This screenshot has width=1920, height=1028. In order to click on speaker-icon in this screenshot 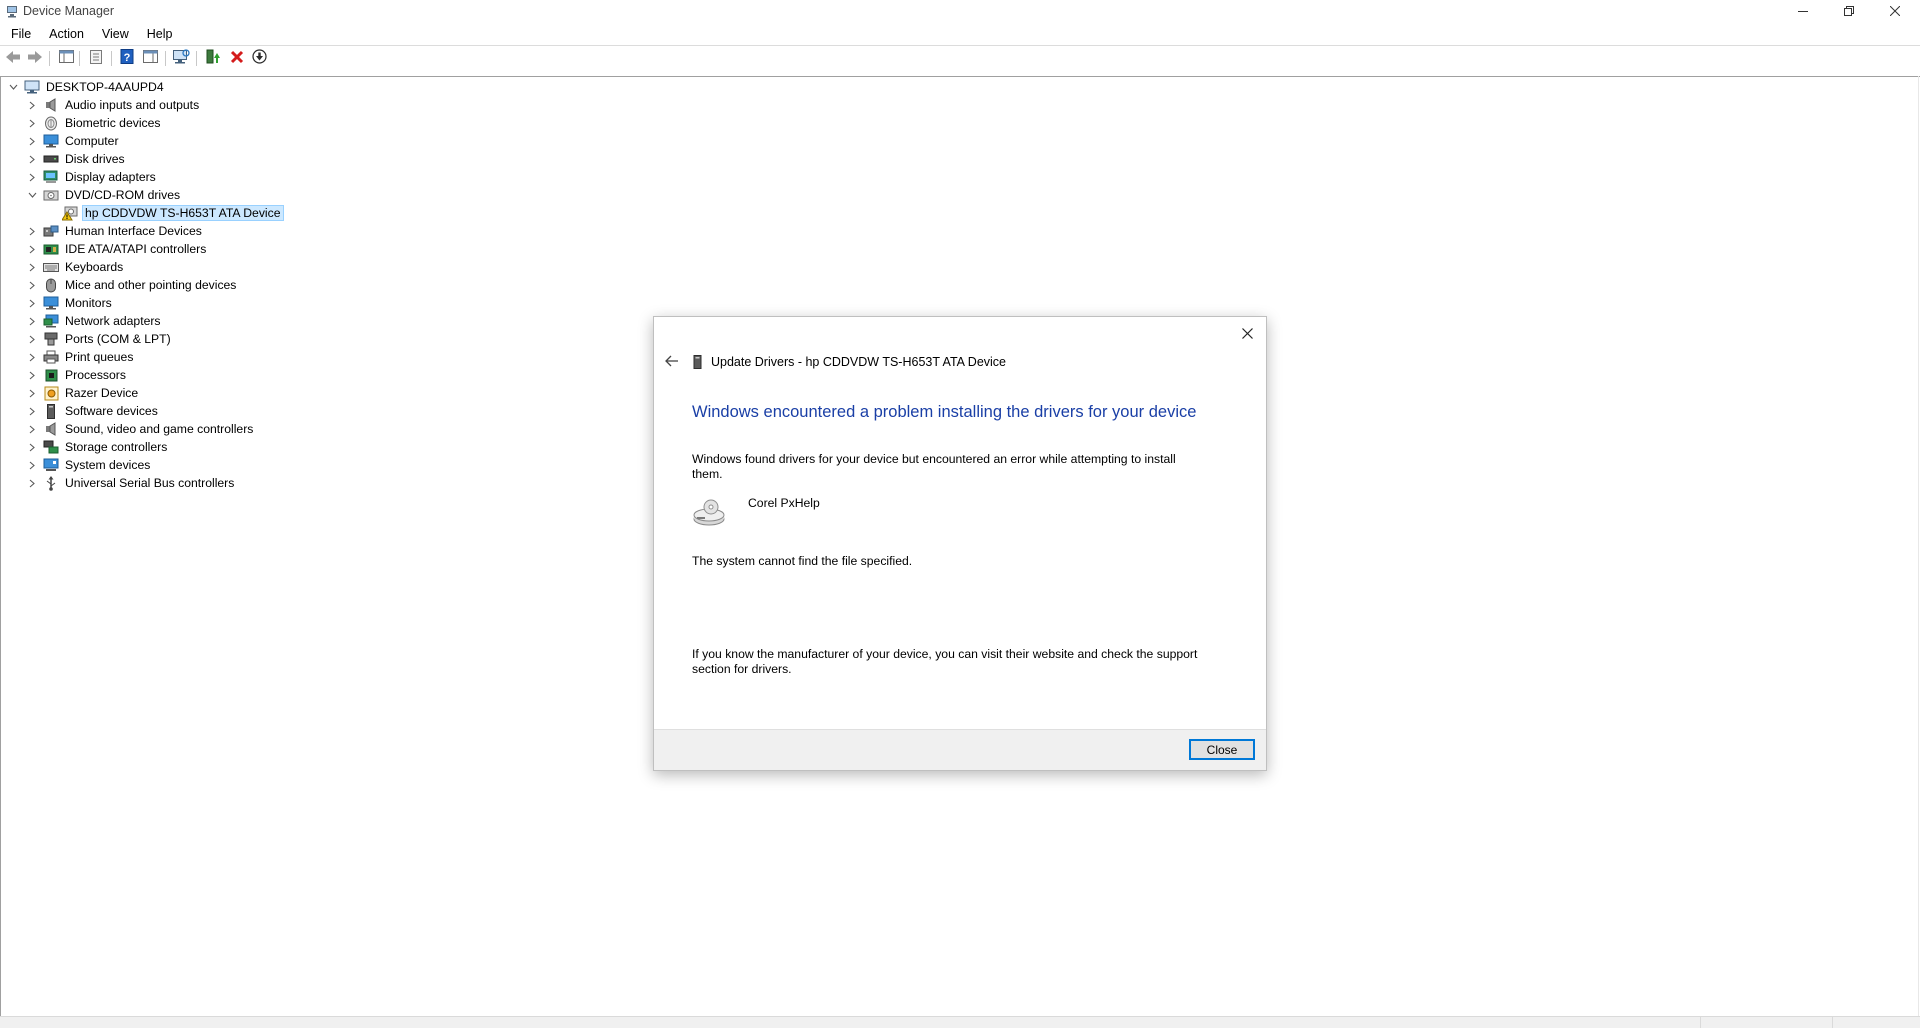, I will do `click(51, 105)`.